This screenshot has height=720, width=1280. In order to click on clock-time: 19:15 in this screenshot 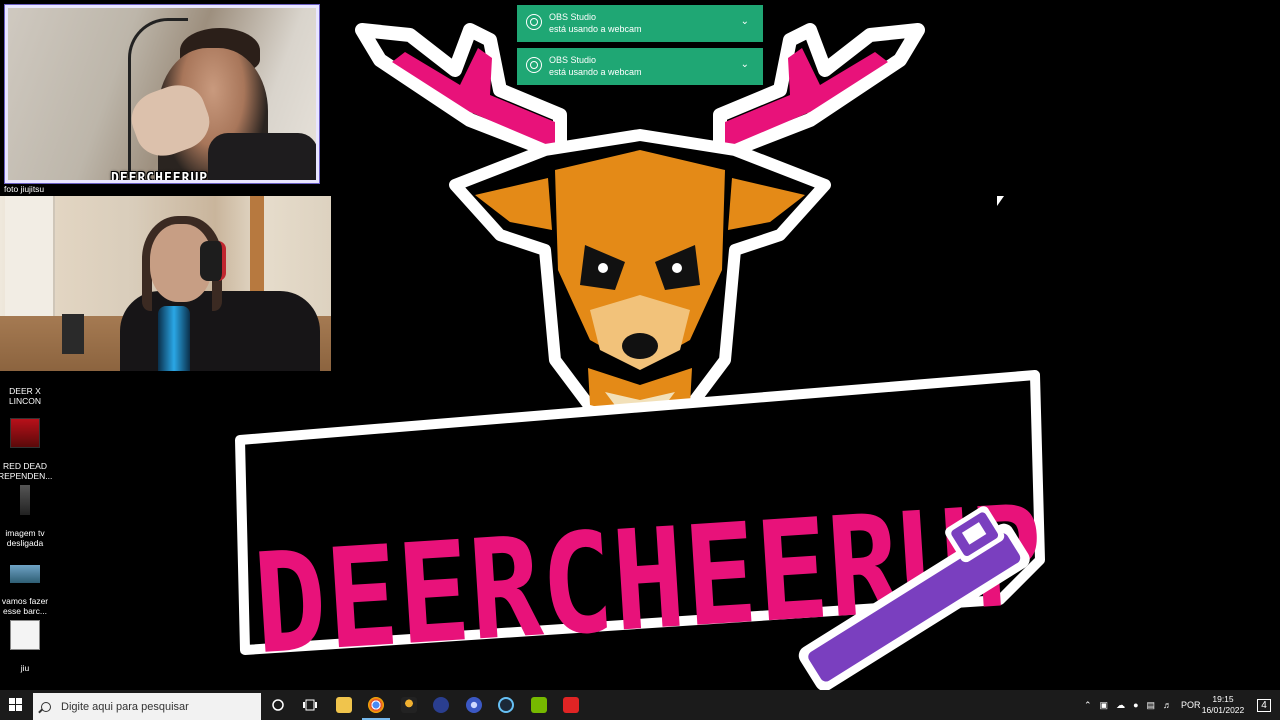, I will do `click(1223, 699)`.